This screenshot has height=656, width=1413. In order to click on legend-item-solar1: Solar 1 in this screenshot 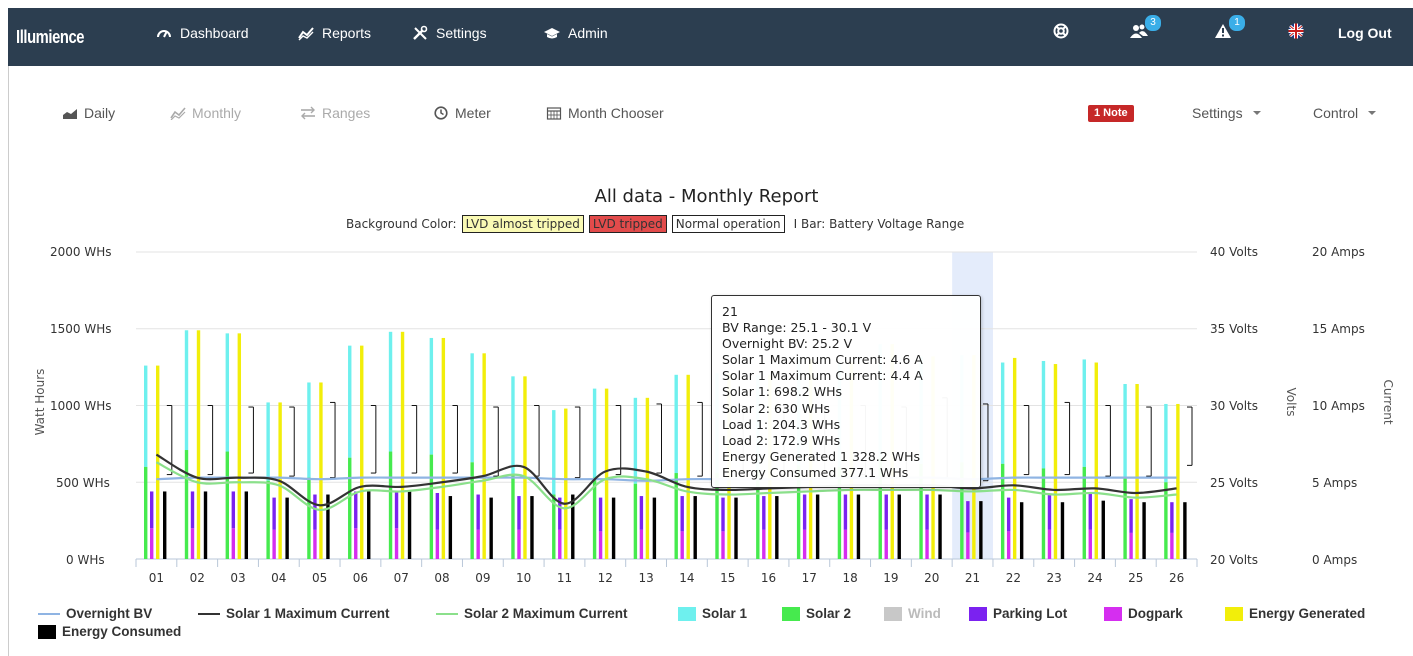, I will do `click(712, 613)`.